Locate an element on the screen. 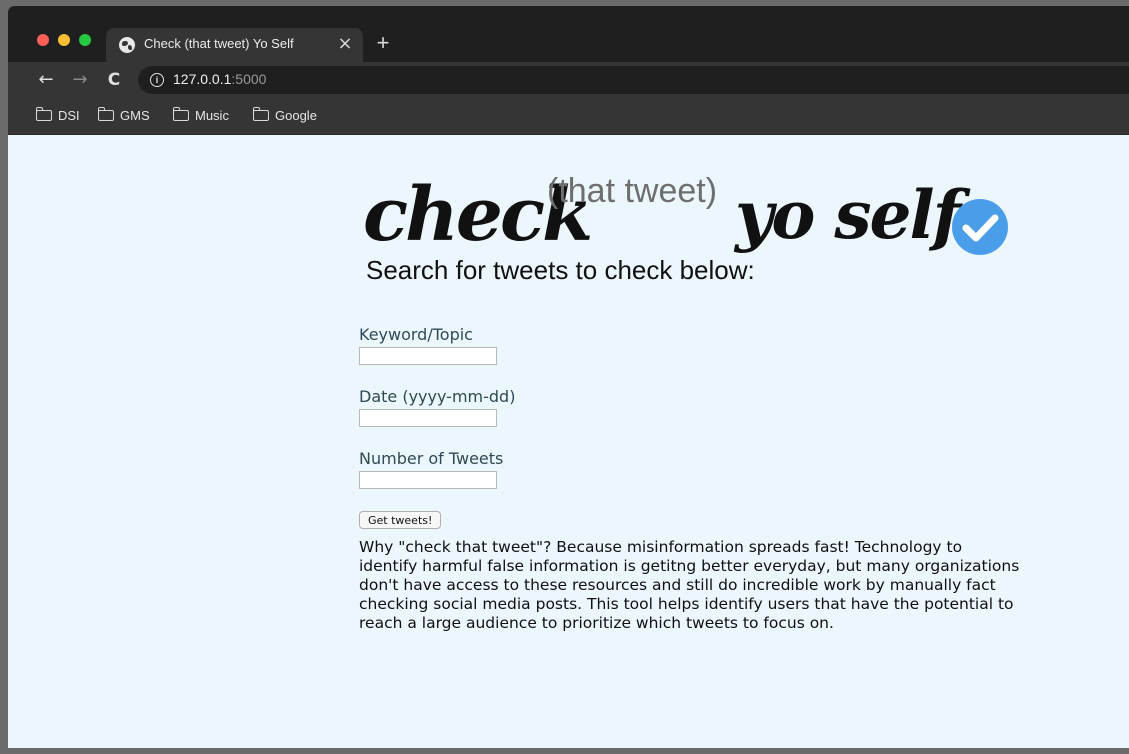 The width and height of the screenshot is (1129, 754). url-port: :5000 is located at coordinates (249, 79).